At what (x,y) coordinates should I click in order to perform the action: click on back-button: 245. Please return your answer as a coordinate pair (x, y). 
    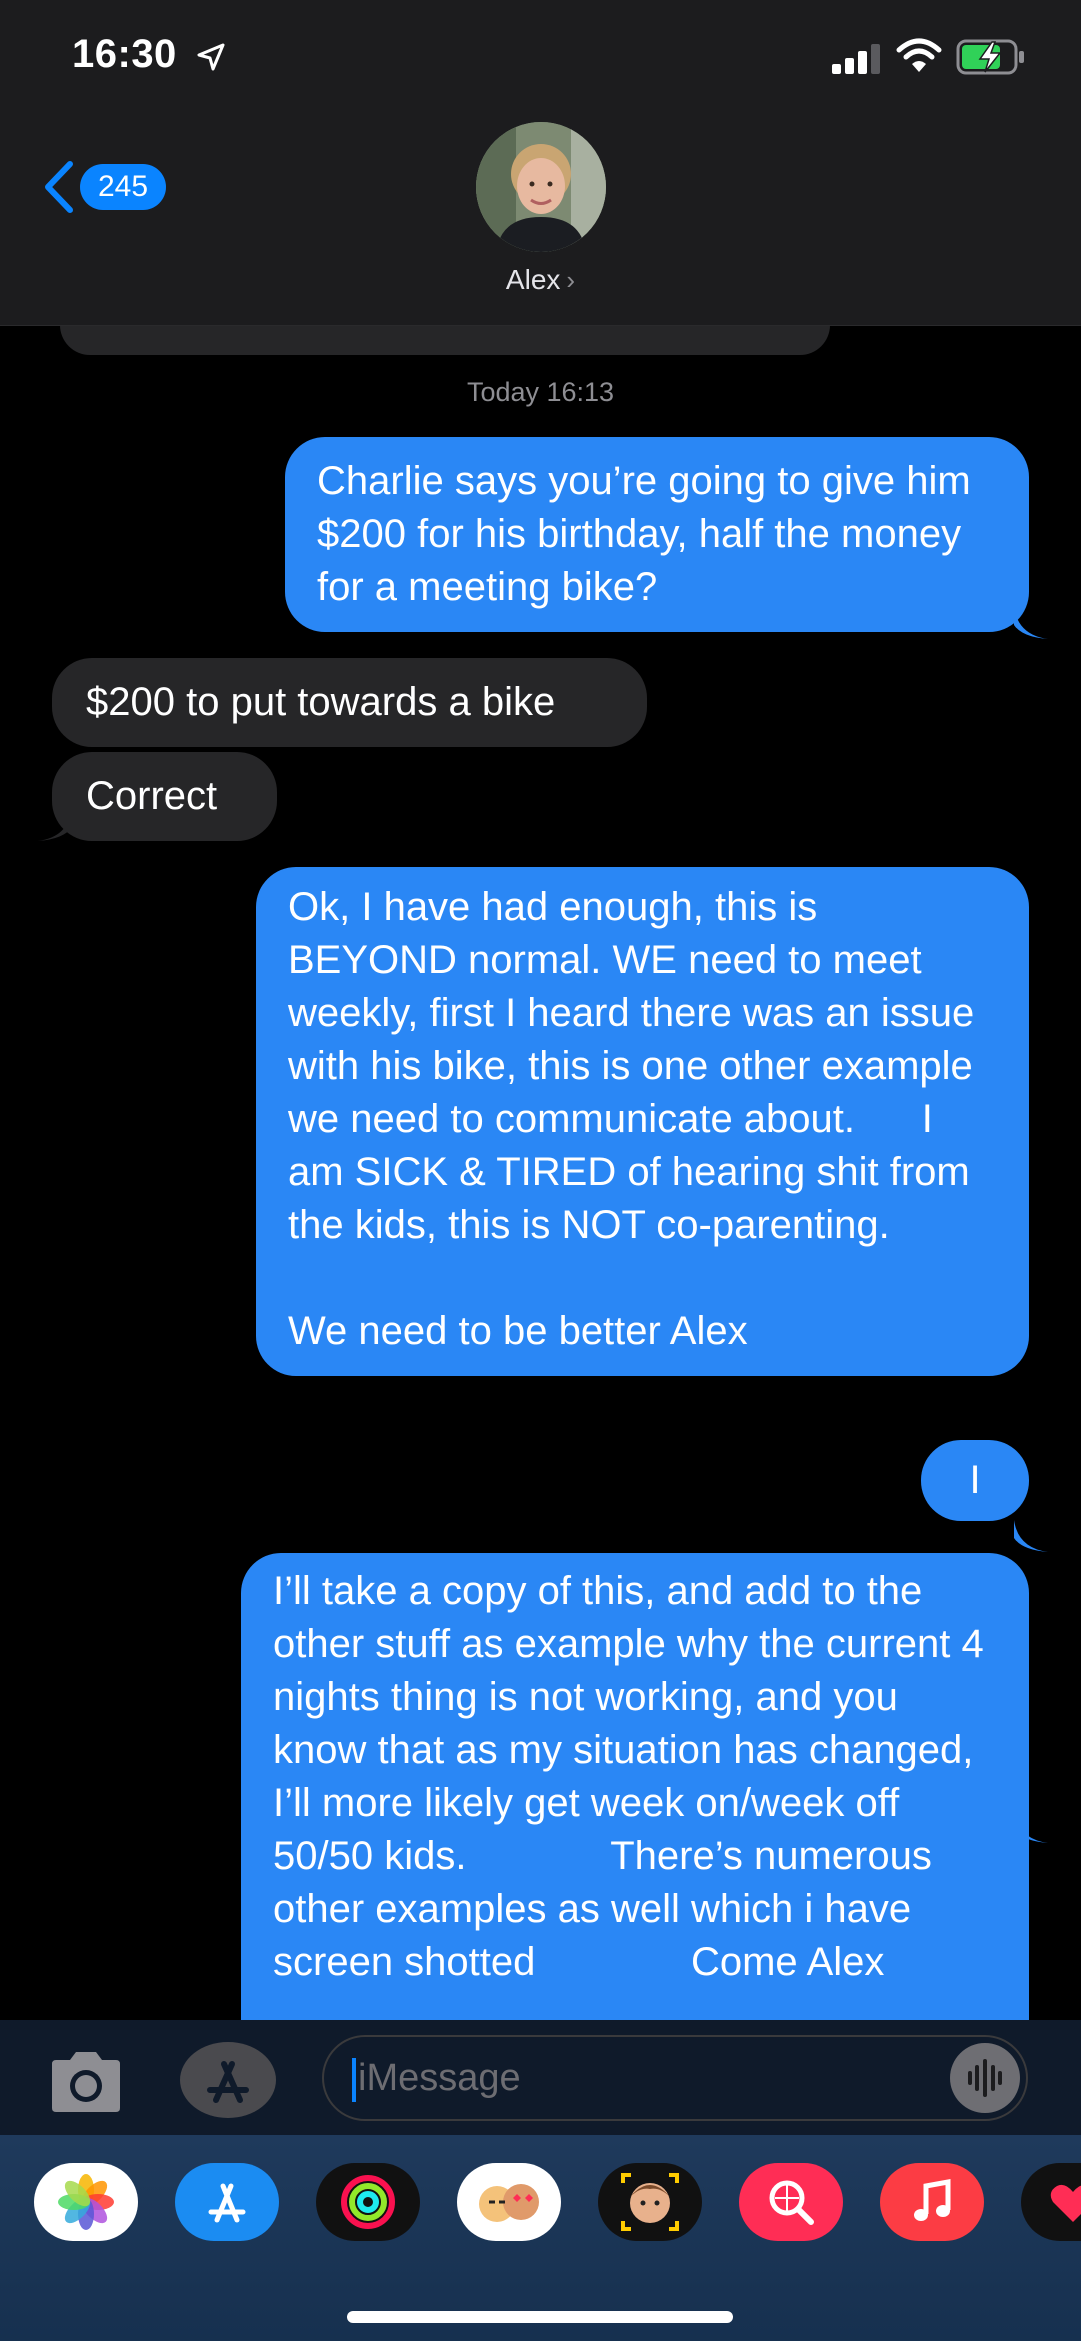
    Looking at the image, I should click on (103, 187).